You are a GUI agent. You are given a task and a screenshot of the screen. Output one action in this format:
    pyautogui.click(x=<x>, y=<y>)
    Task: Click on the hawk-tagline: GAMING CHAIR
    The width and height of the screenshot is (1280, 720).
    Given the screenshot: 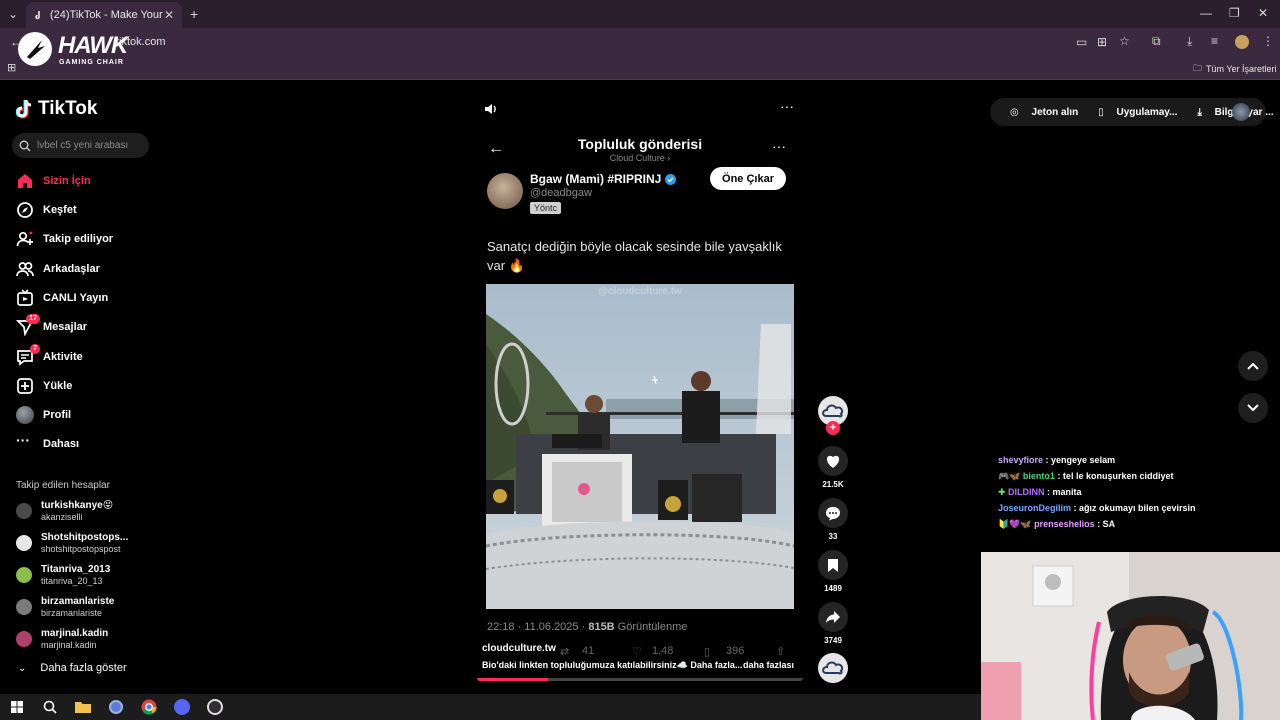 What is the action you would take?
    pyautogui.click(x=91, y=62)
    